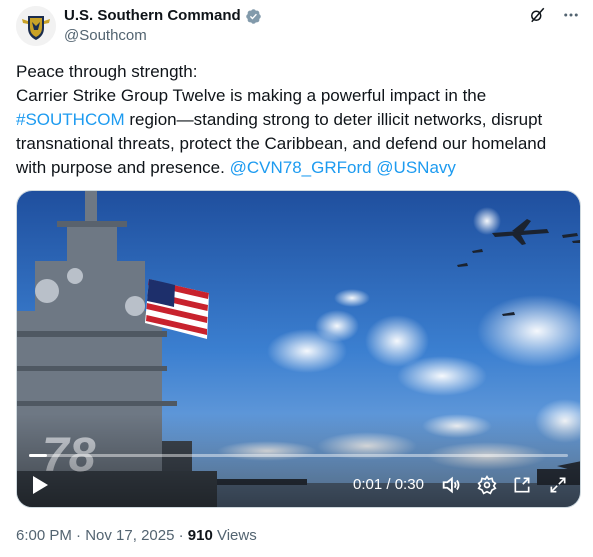 This screenshot has height=557, width=593. I want to click on video-controls: 0:01 / 0:30, so click(298, 484).